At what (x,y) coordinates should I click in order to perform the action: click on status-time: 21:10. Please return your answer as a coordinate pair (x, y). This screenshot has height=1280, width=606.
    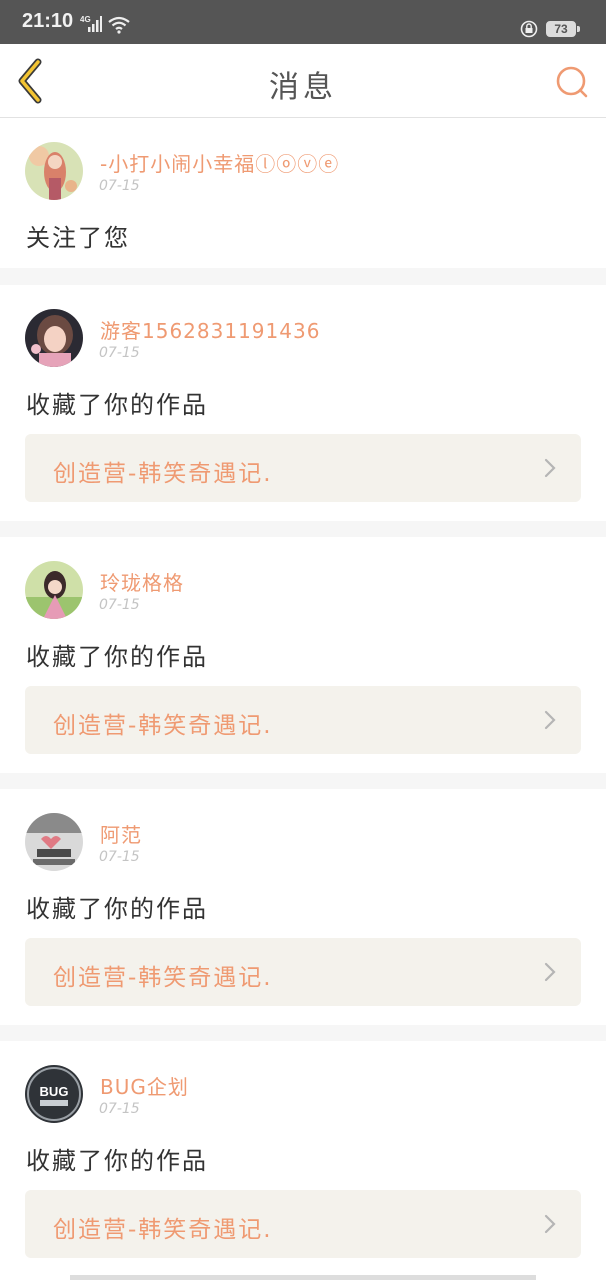
    Looking at the image, I should click on (48, 21).